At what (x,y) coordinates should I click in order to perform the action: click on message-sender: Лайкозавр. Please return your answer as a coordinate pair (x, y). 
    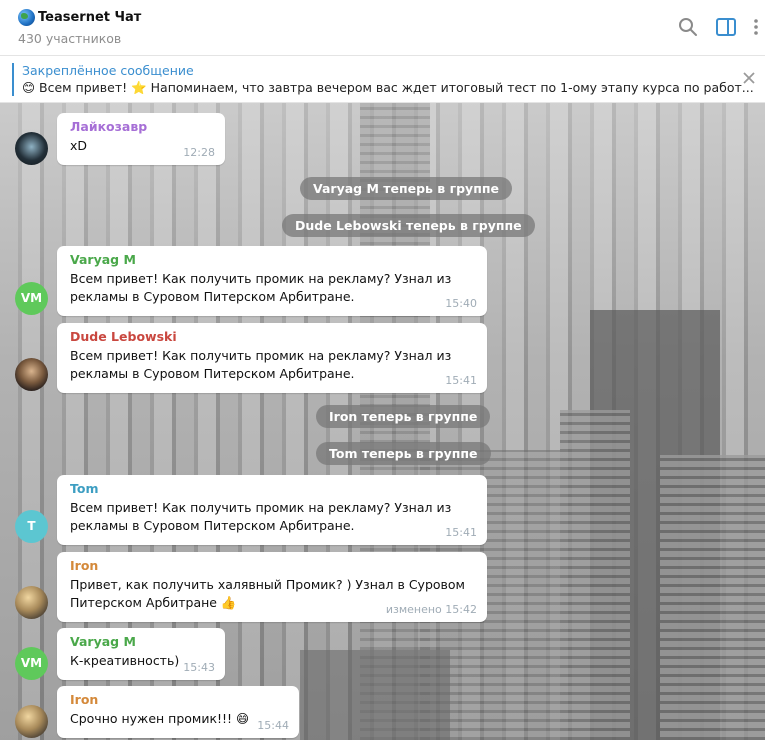
    Looking at the image, I should click on (141, 126).